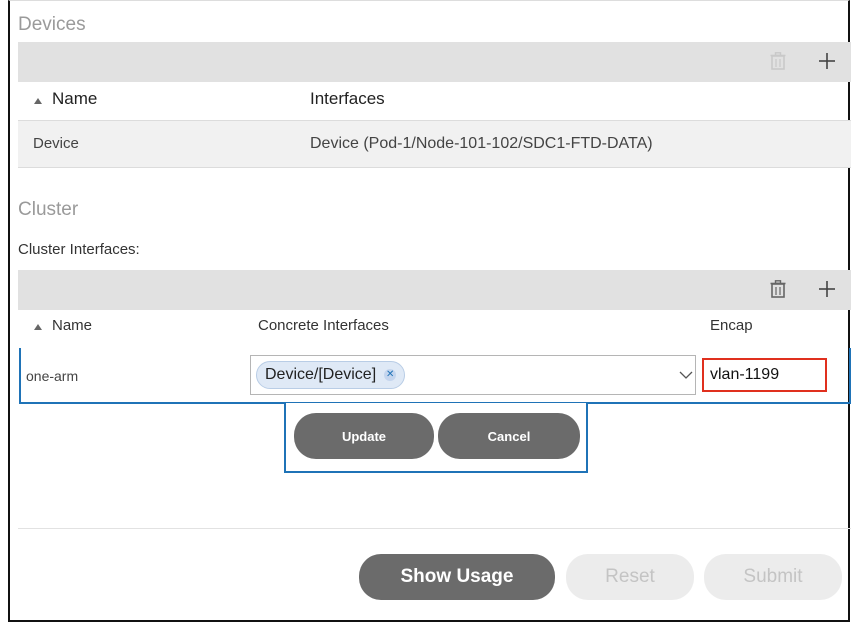 The height and width of the screenshot is (625, 859). I want to click on cluster-col-name: Name, so click(72, 325).